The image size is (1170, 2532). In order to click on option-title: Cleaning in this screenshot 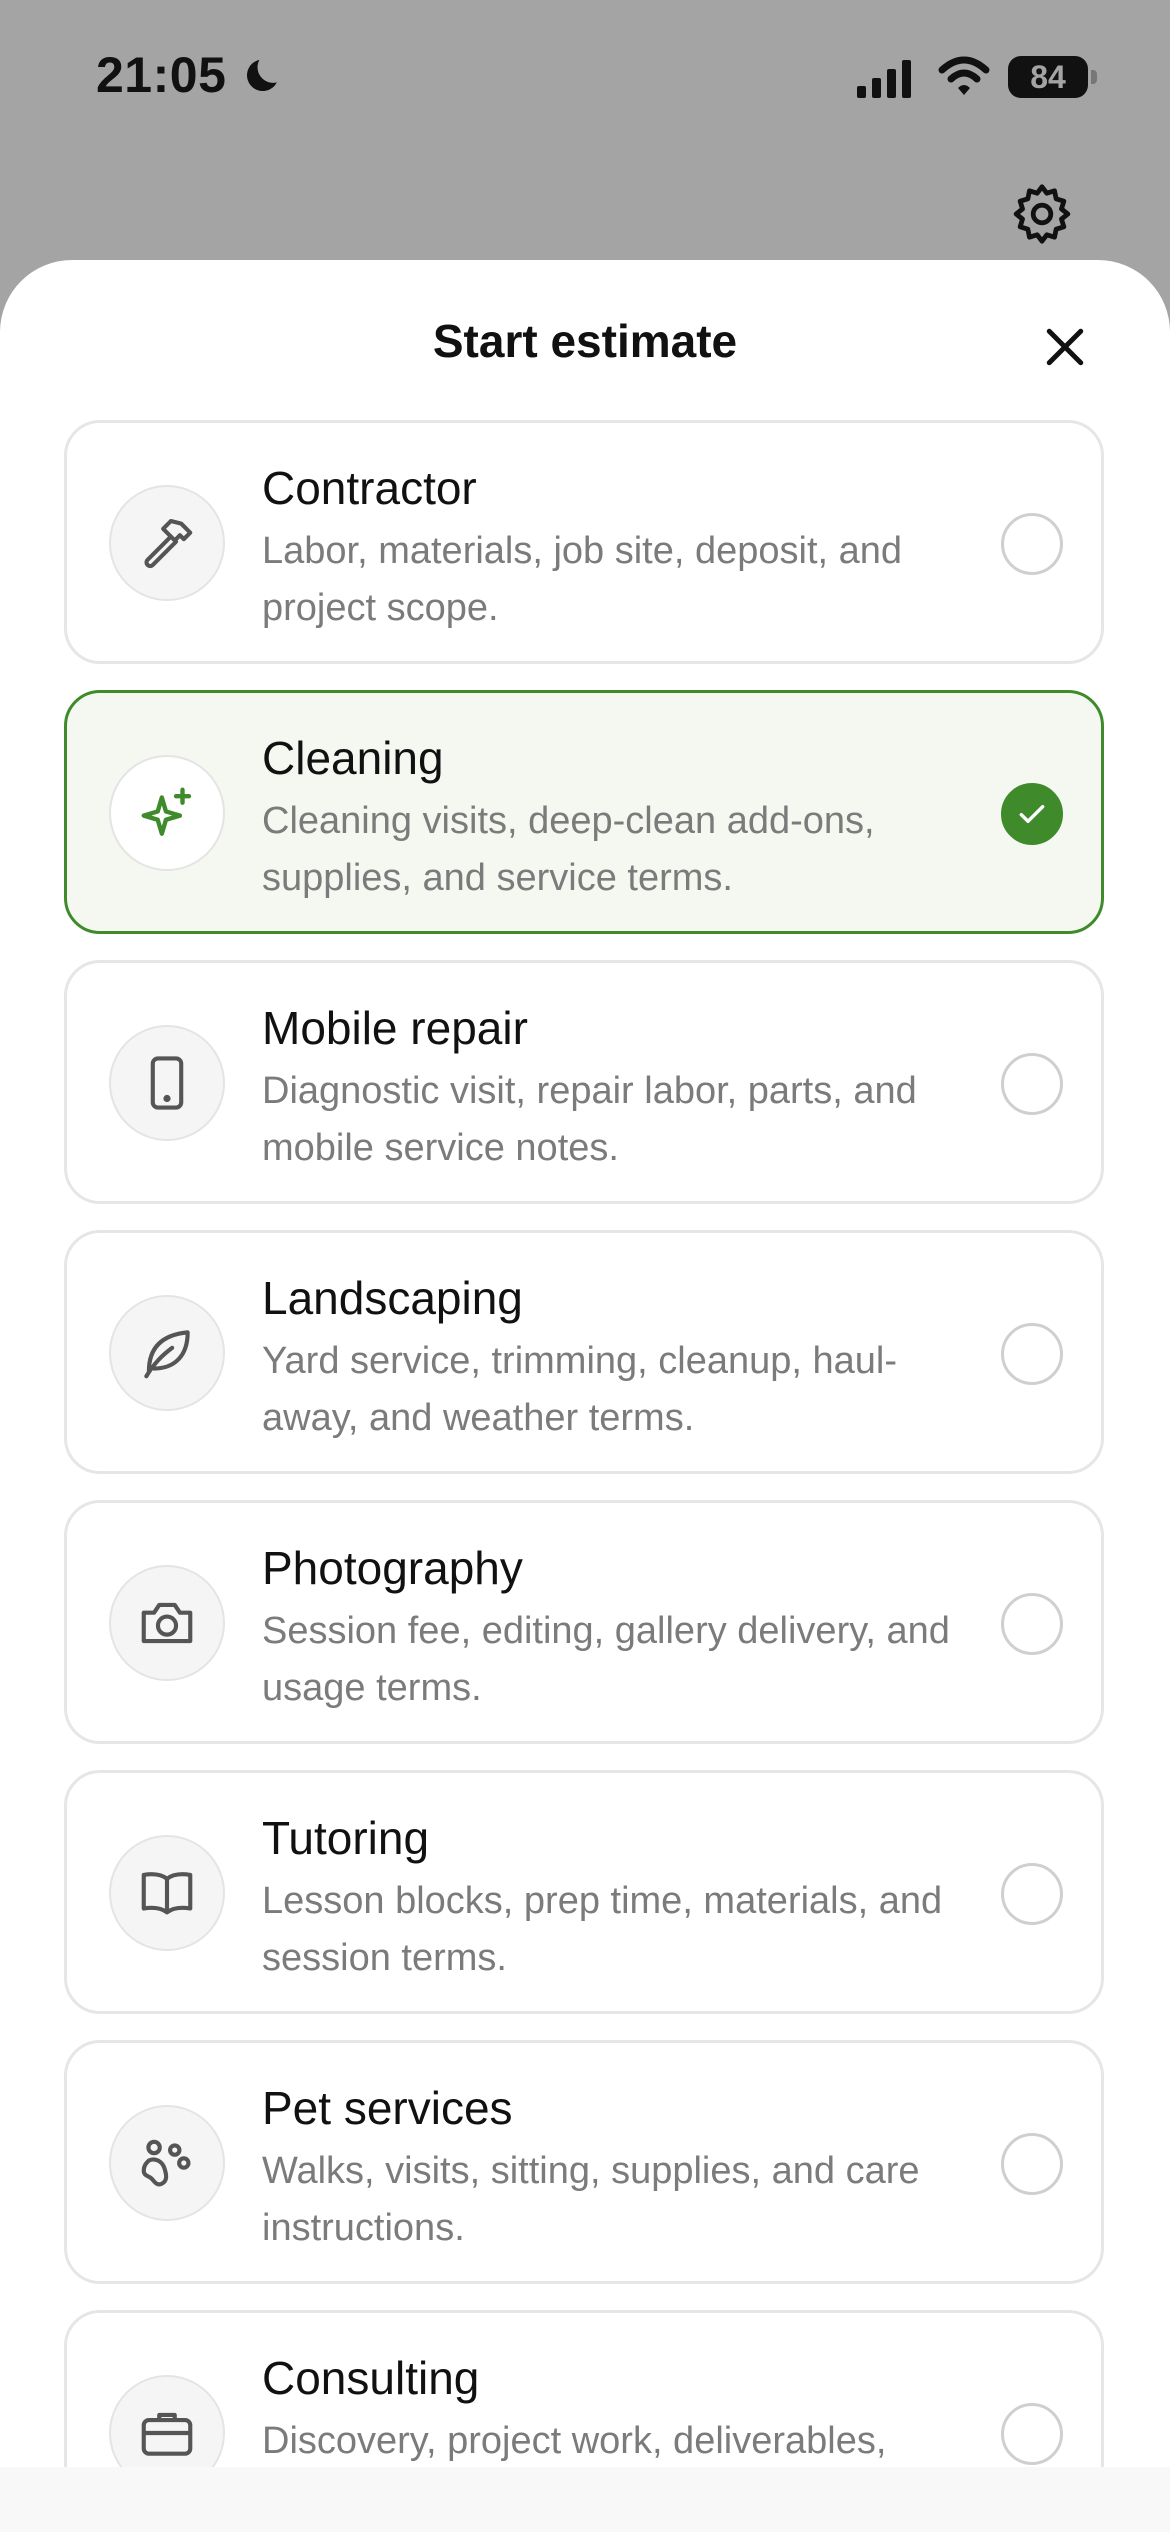, I will do `click(353, 758)`.